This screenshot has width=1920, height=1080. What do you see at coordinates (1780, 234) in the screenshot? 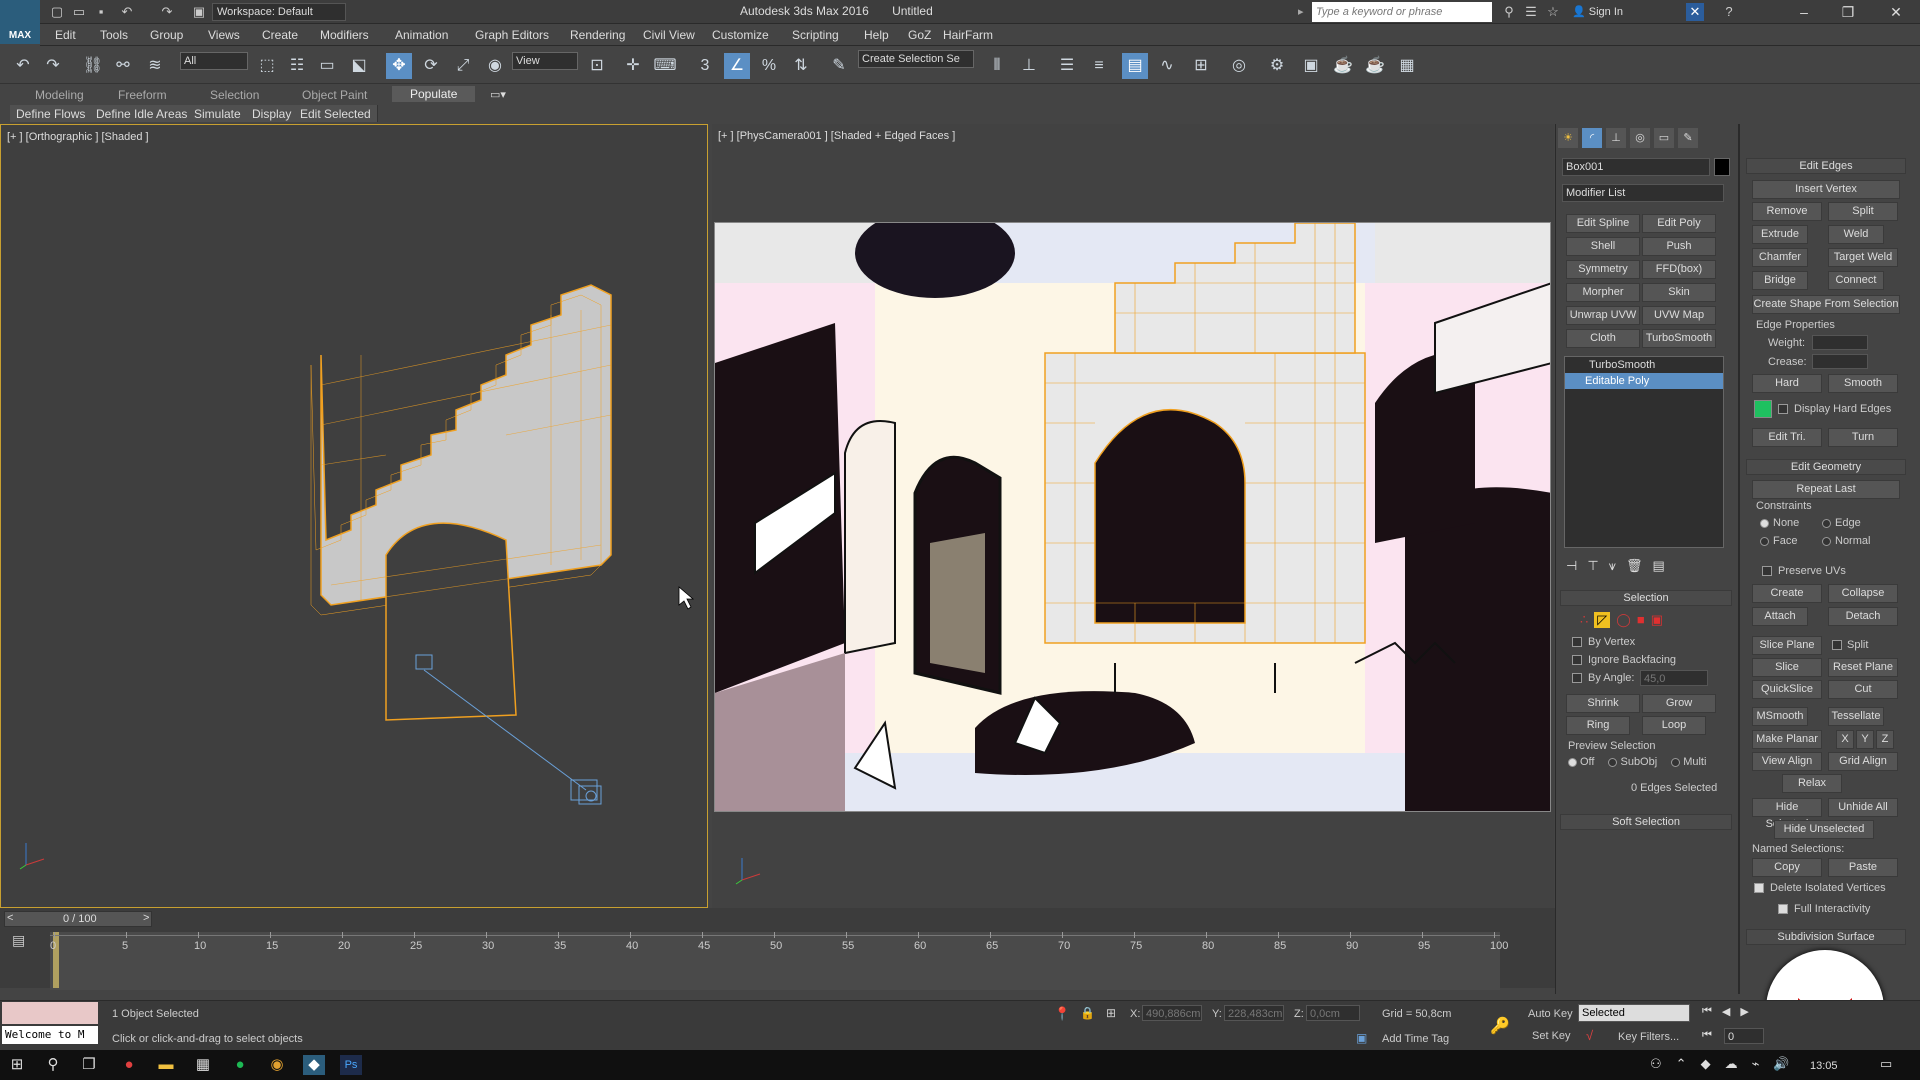
I see `extrude-button: Extrude` at bounding box center [1780, 234].